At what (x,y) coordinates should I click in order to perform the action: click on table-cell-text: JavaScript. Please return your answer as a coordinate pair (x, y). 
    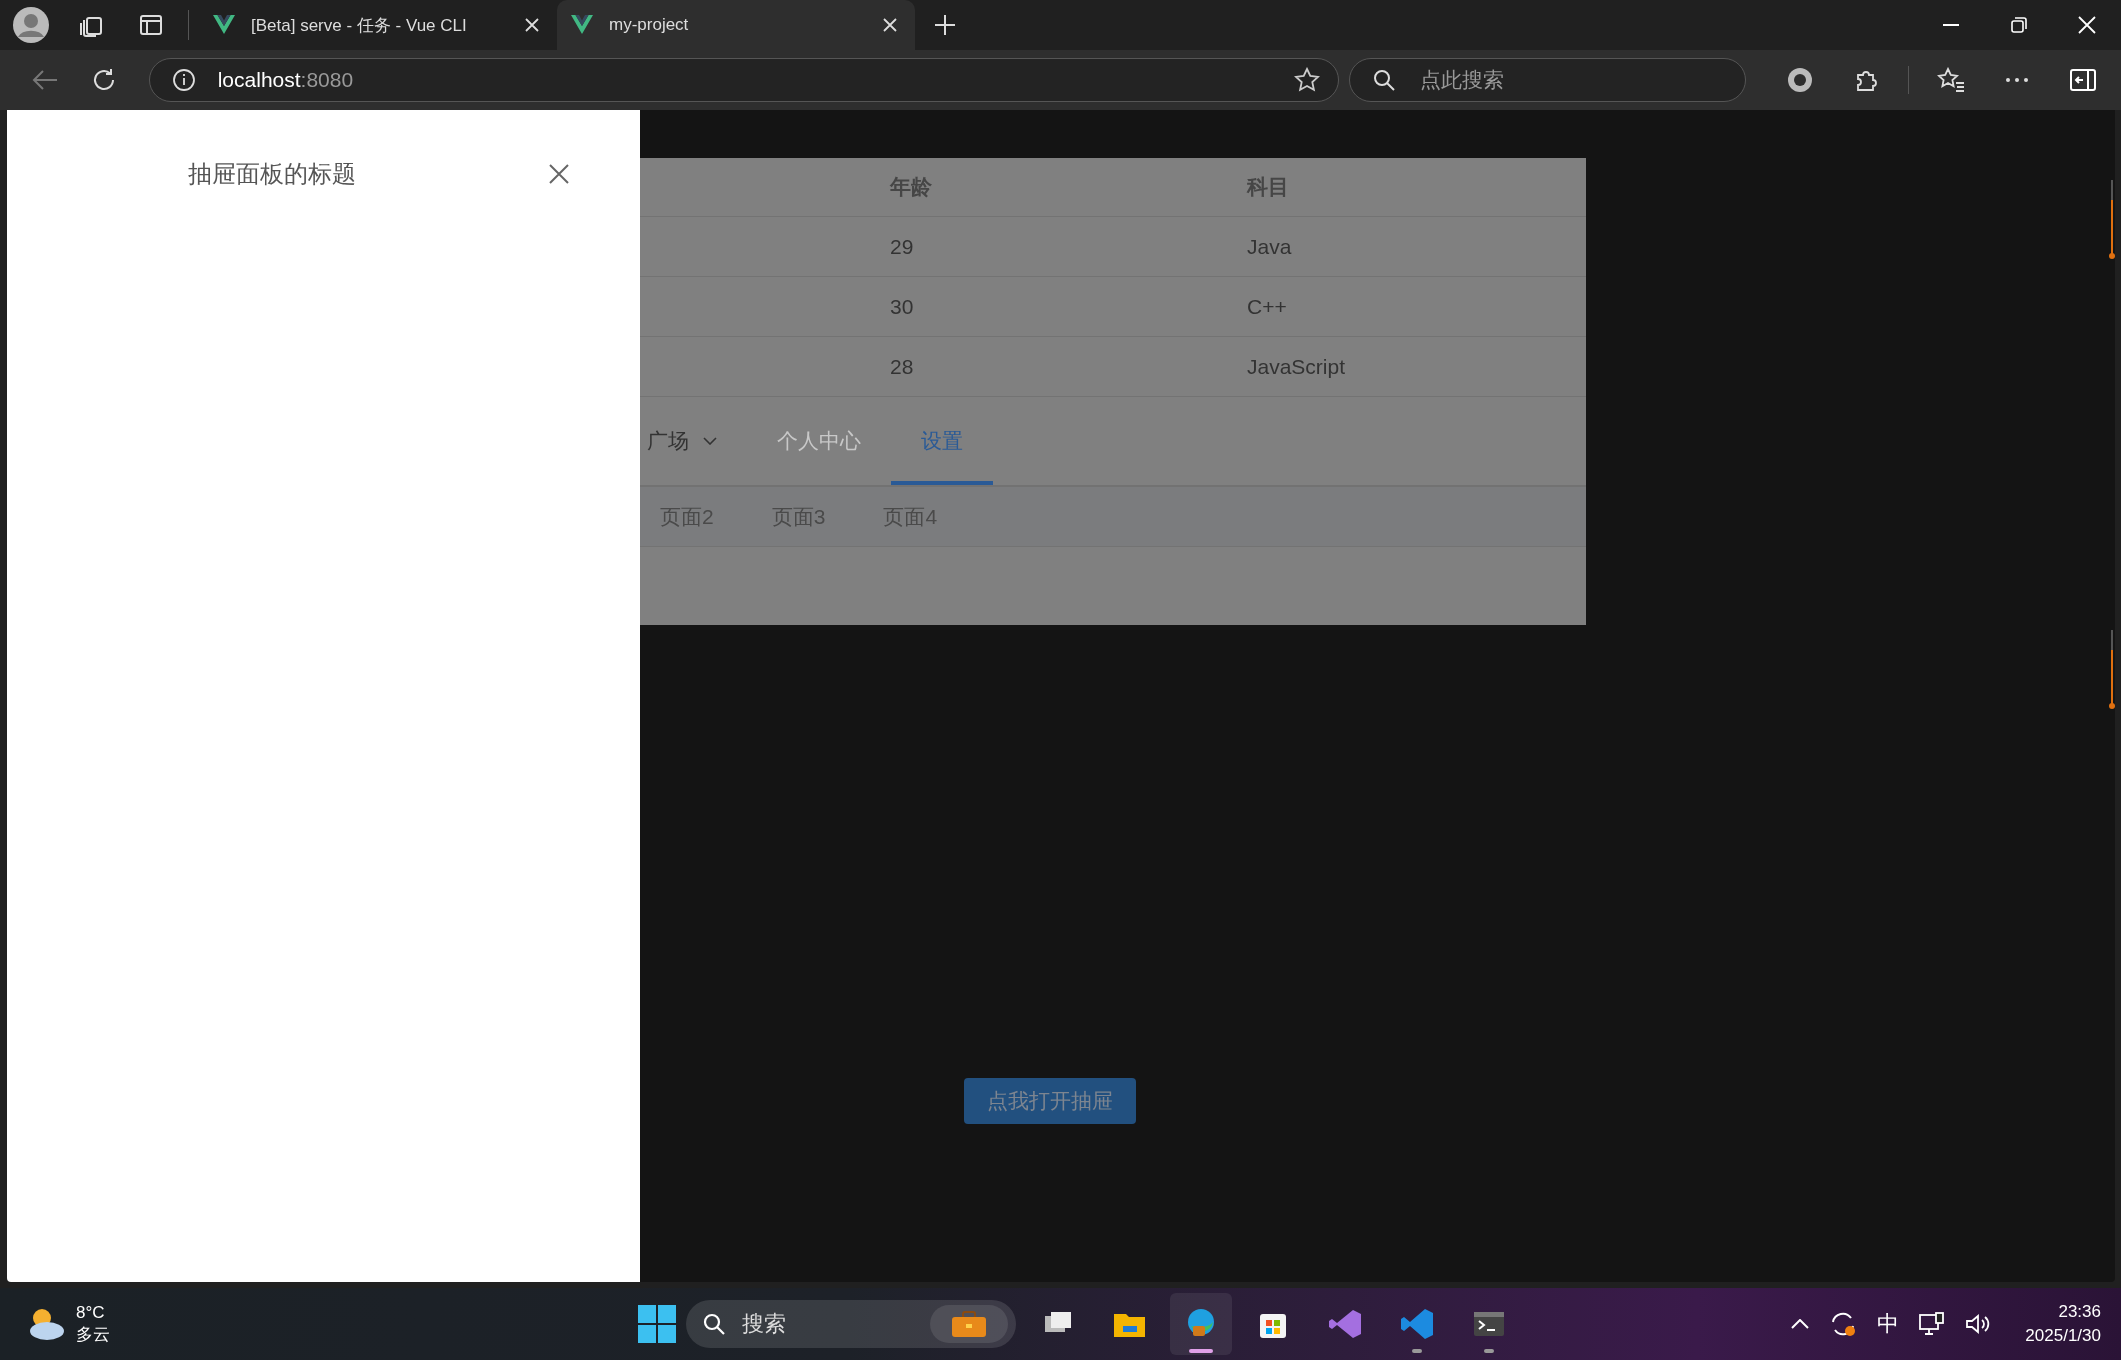
    Looking at the image, I should click on (1296, 366).